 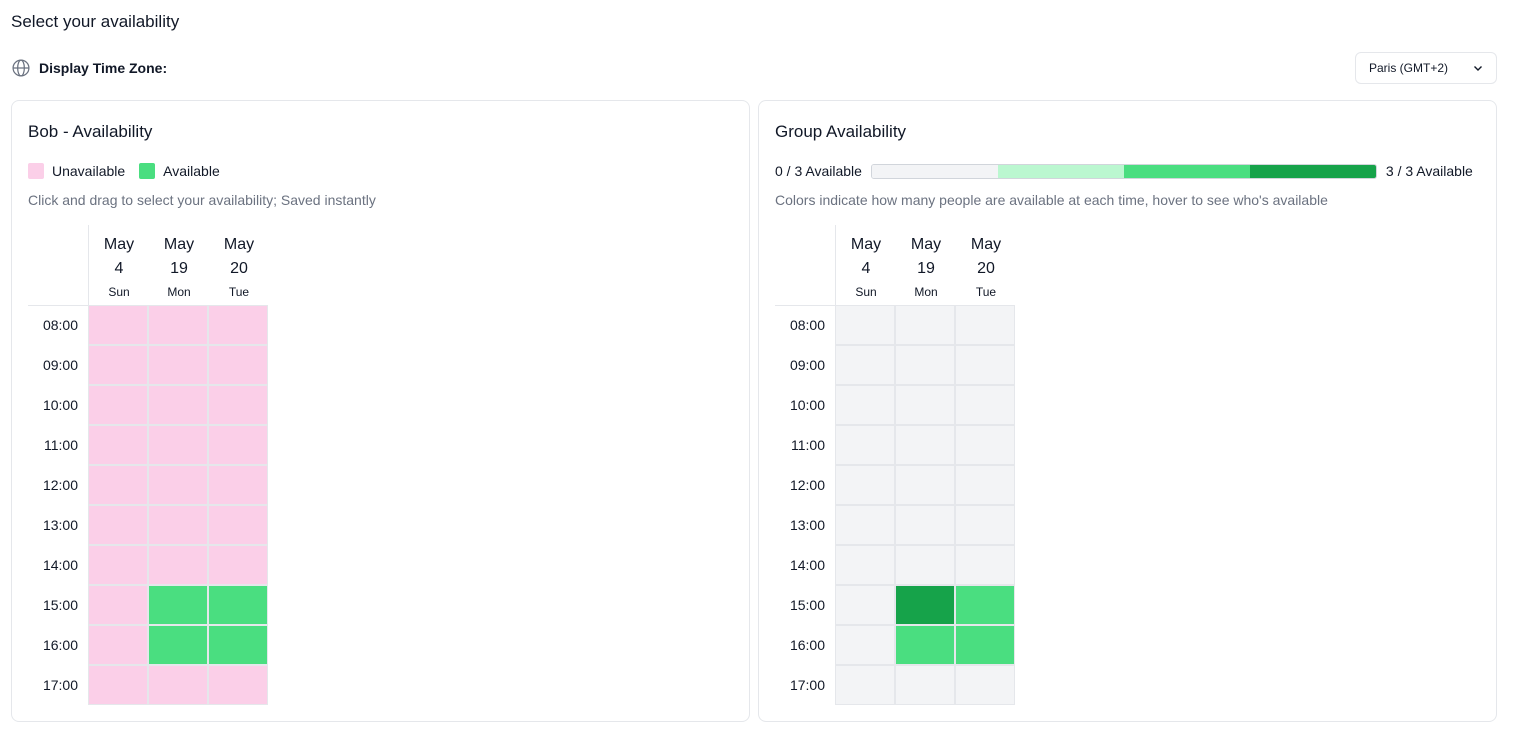 I want to click on time-label: 15:00, so click(x=807, y=605).